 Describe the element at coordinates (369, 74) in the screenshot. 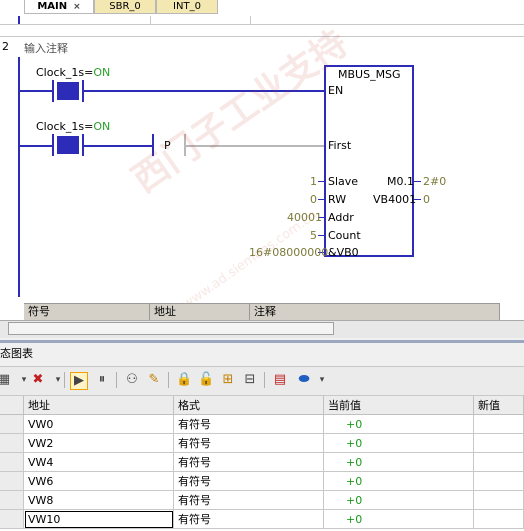

I see `block-title: MBUS_MSG` at that location.